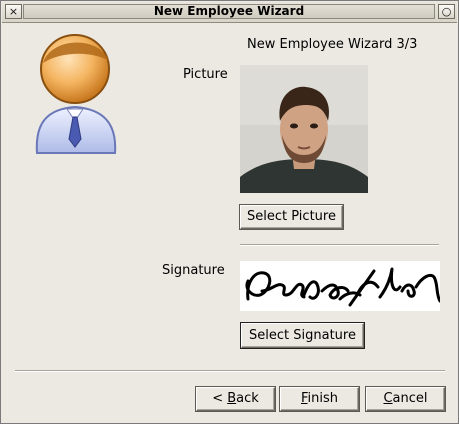 The width and height of the screenshot is (459, 424). Describe the element at coordinates (332, 44) in the screenshot. I see `wizard-step-title: New Employee Wizard 3/3` at that location.